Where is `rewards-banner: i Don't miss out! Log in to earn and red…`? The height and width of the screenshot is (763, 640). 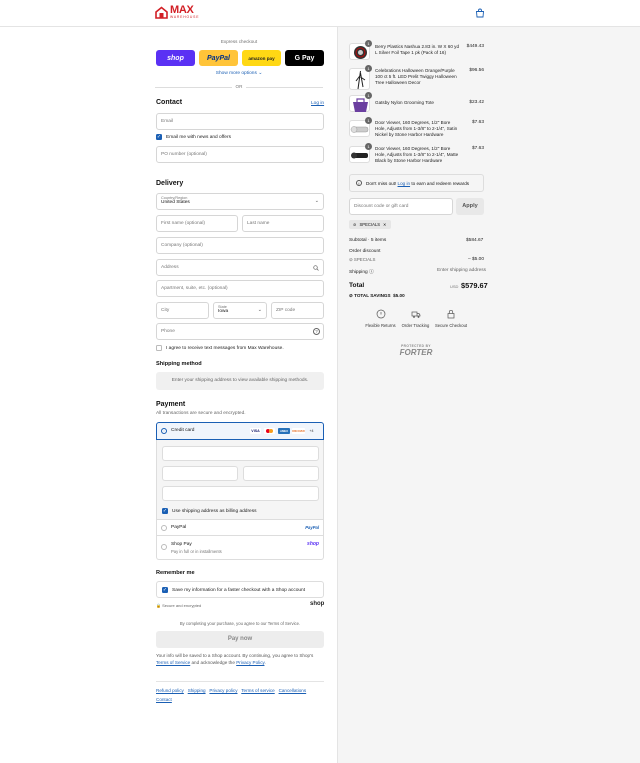 rewards-banner: i Don't miss out! Log in to earn and red… is located at coordinates (416, 183).